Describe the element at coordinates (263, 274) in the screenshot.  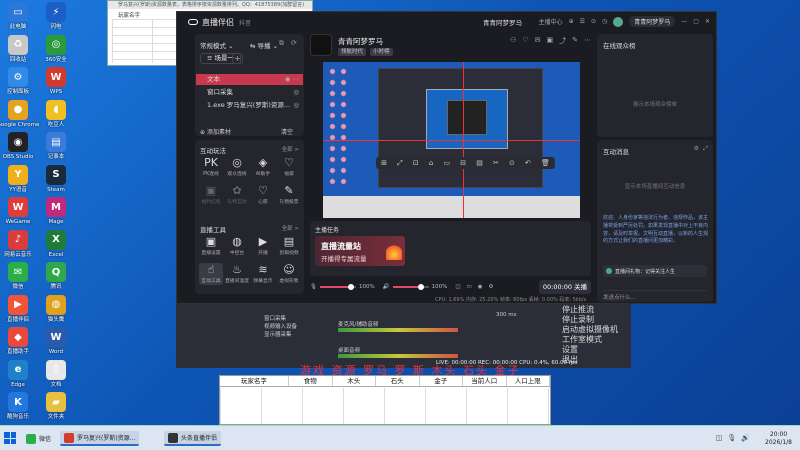
I see `tool-item: ≋ 弹幕显示` at that location.